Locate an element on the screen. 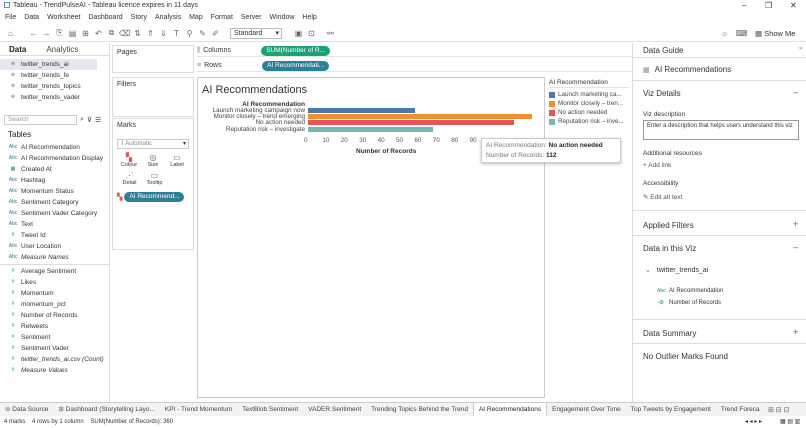 The image size is (806, 428). presentation-icon: ⊡ is located at coordinates (311, 33).